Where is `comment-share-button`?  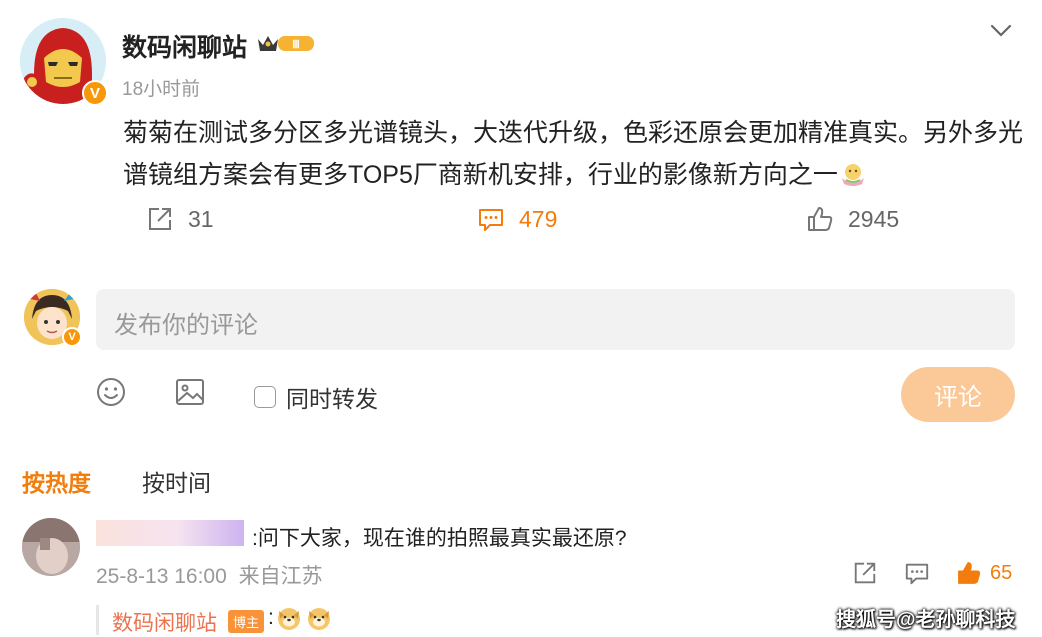 comment-share-button is located at coordinates (865, 575).